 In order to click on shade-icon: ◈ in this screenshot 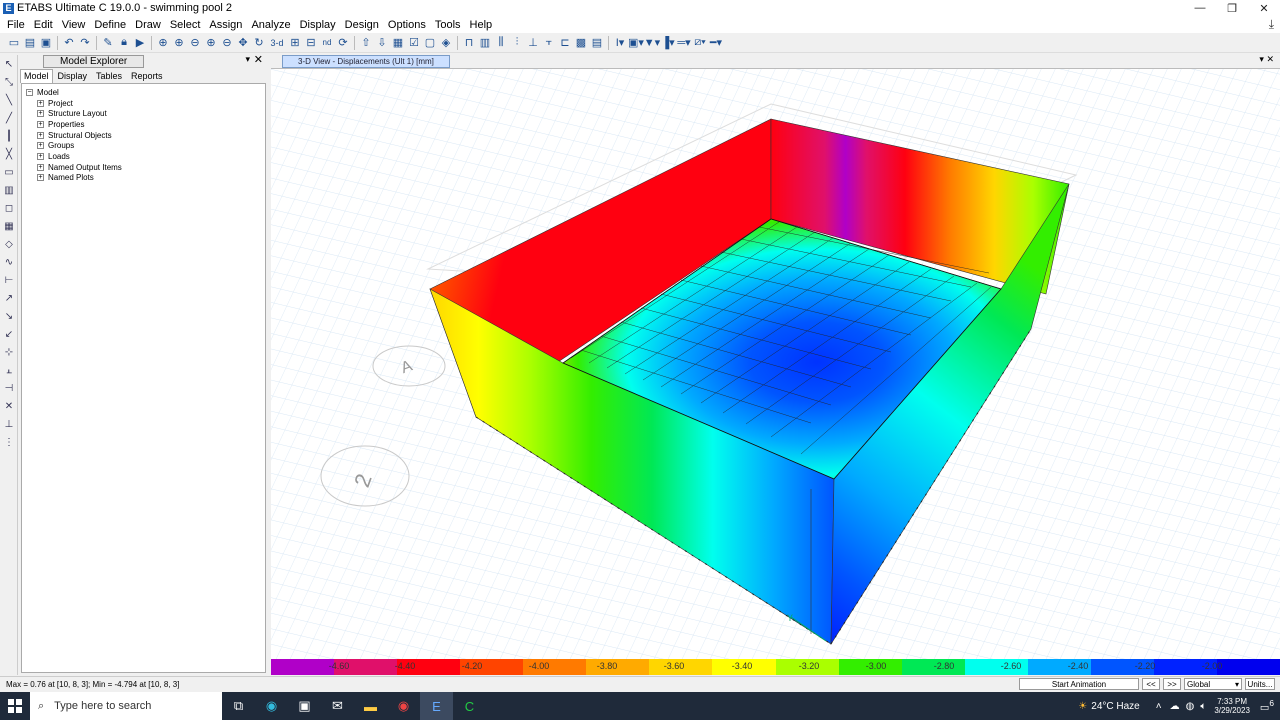, I will do `click(446, 43)`.